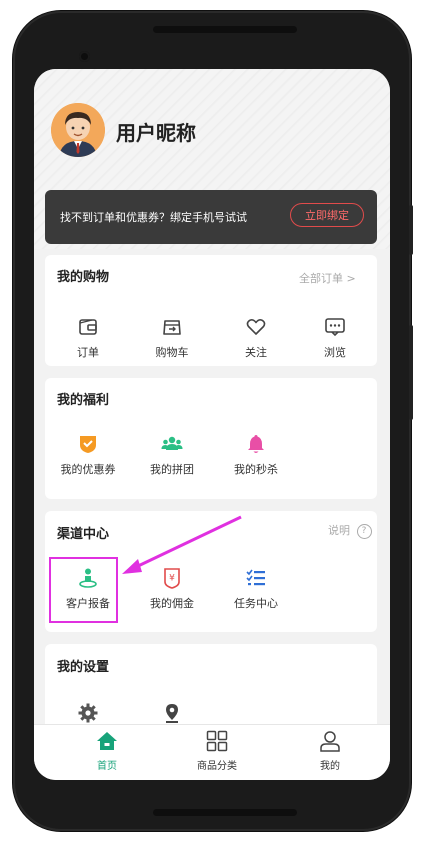  What do you see at coordinates (107, 766) in the screenshot?
I see `tab-home-label: 首页` at bounding box center [107, 766].